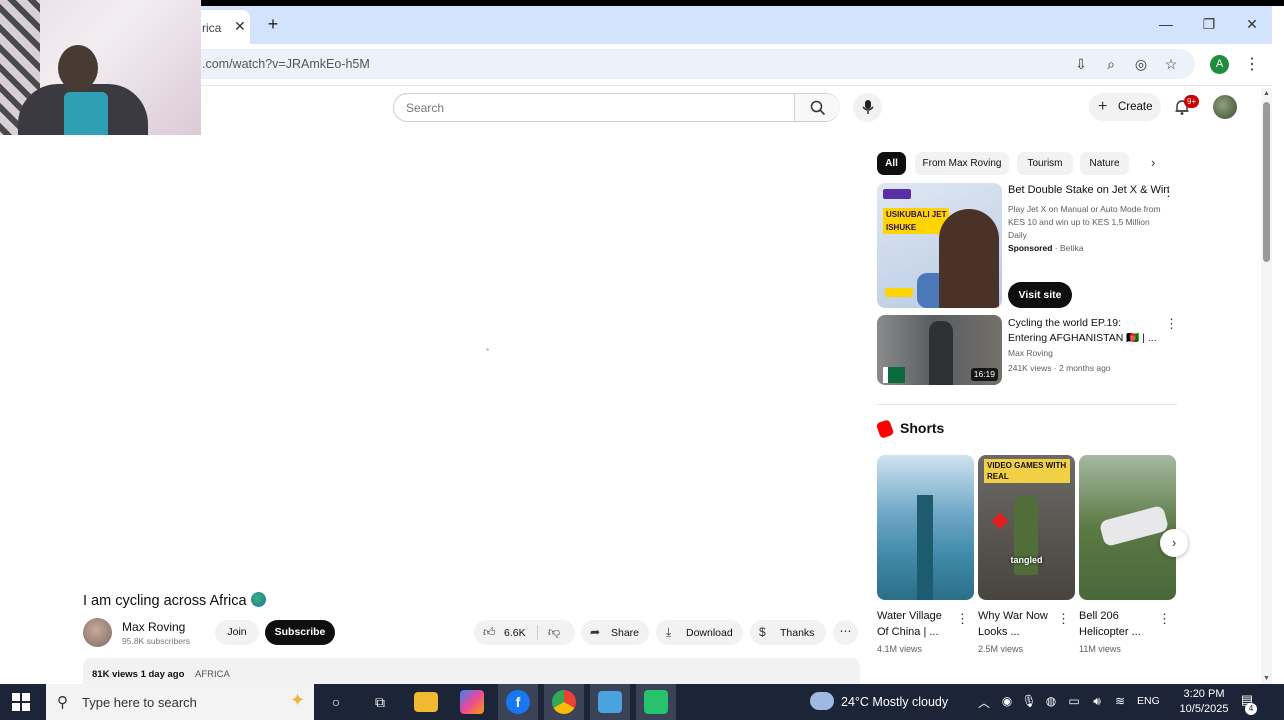 The width and height of the screenshot is (1284, 720). I want to click on copilot-icon, so click(472, 702).